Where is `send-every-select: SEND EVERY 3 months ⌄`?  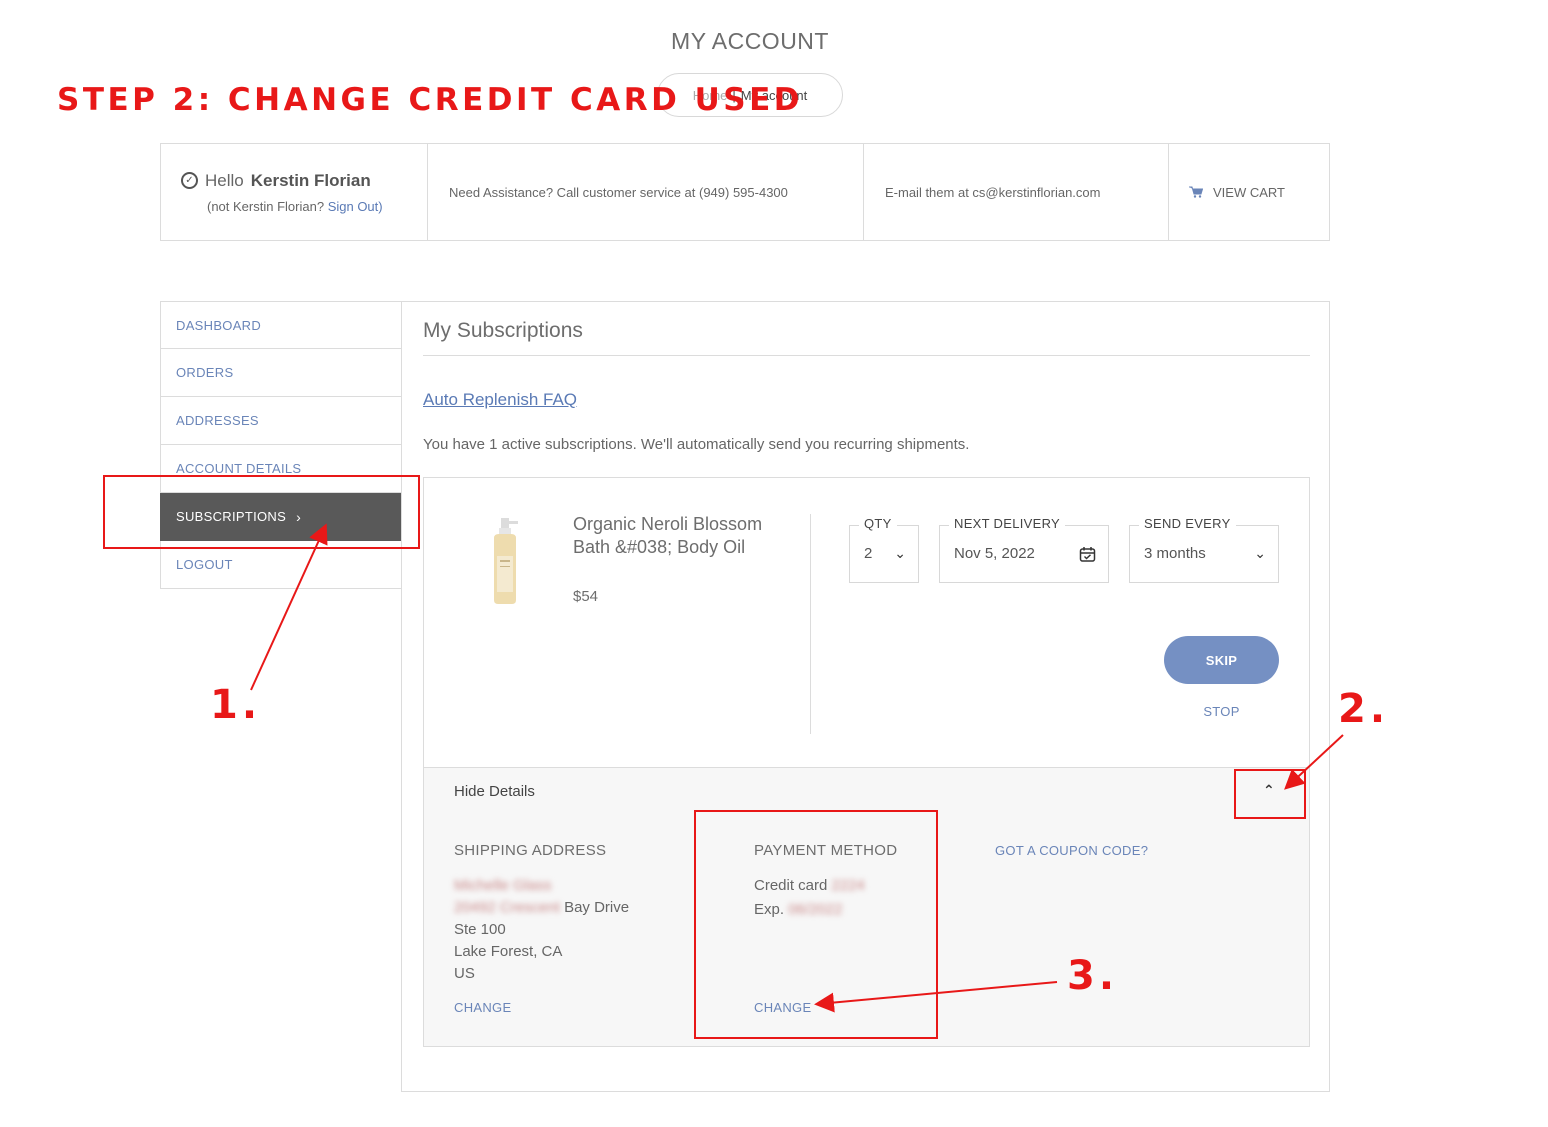 send-every-select: SEND EVERY 3 months ⌄ is located at coordinates (1204, 549).